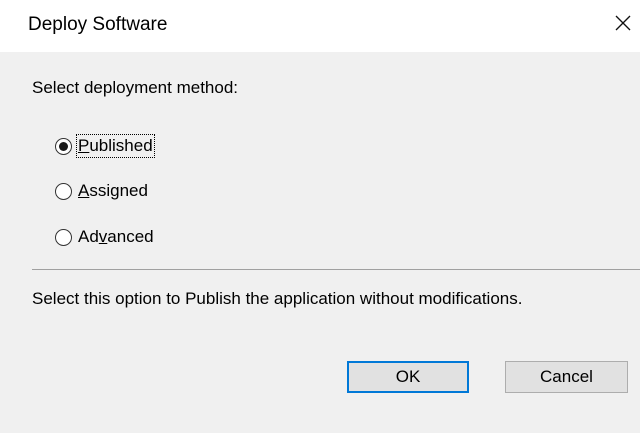 The height and width of the screenshot is (433, 640). I want to click on close-button, so click(623, 23).